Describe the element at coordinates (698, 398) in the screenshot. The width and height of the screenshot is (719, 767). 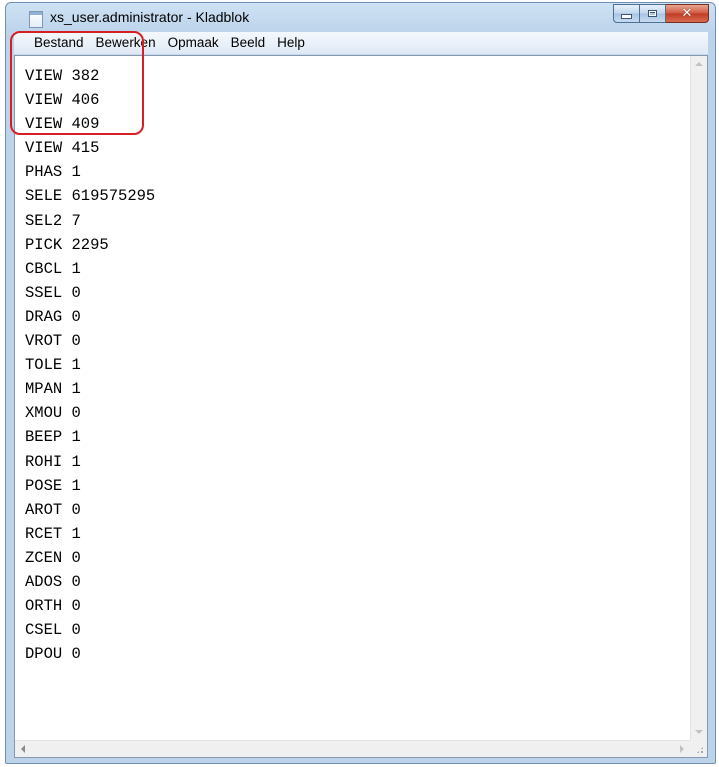
I see `vertical-scrollbar` at that location.